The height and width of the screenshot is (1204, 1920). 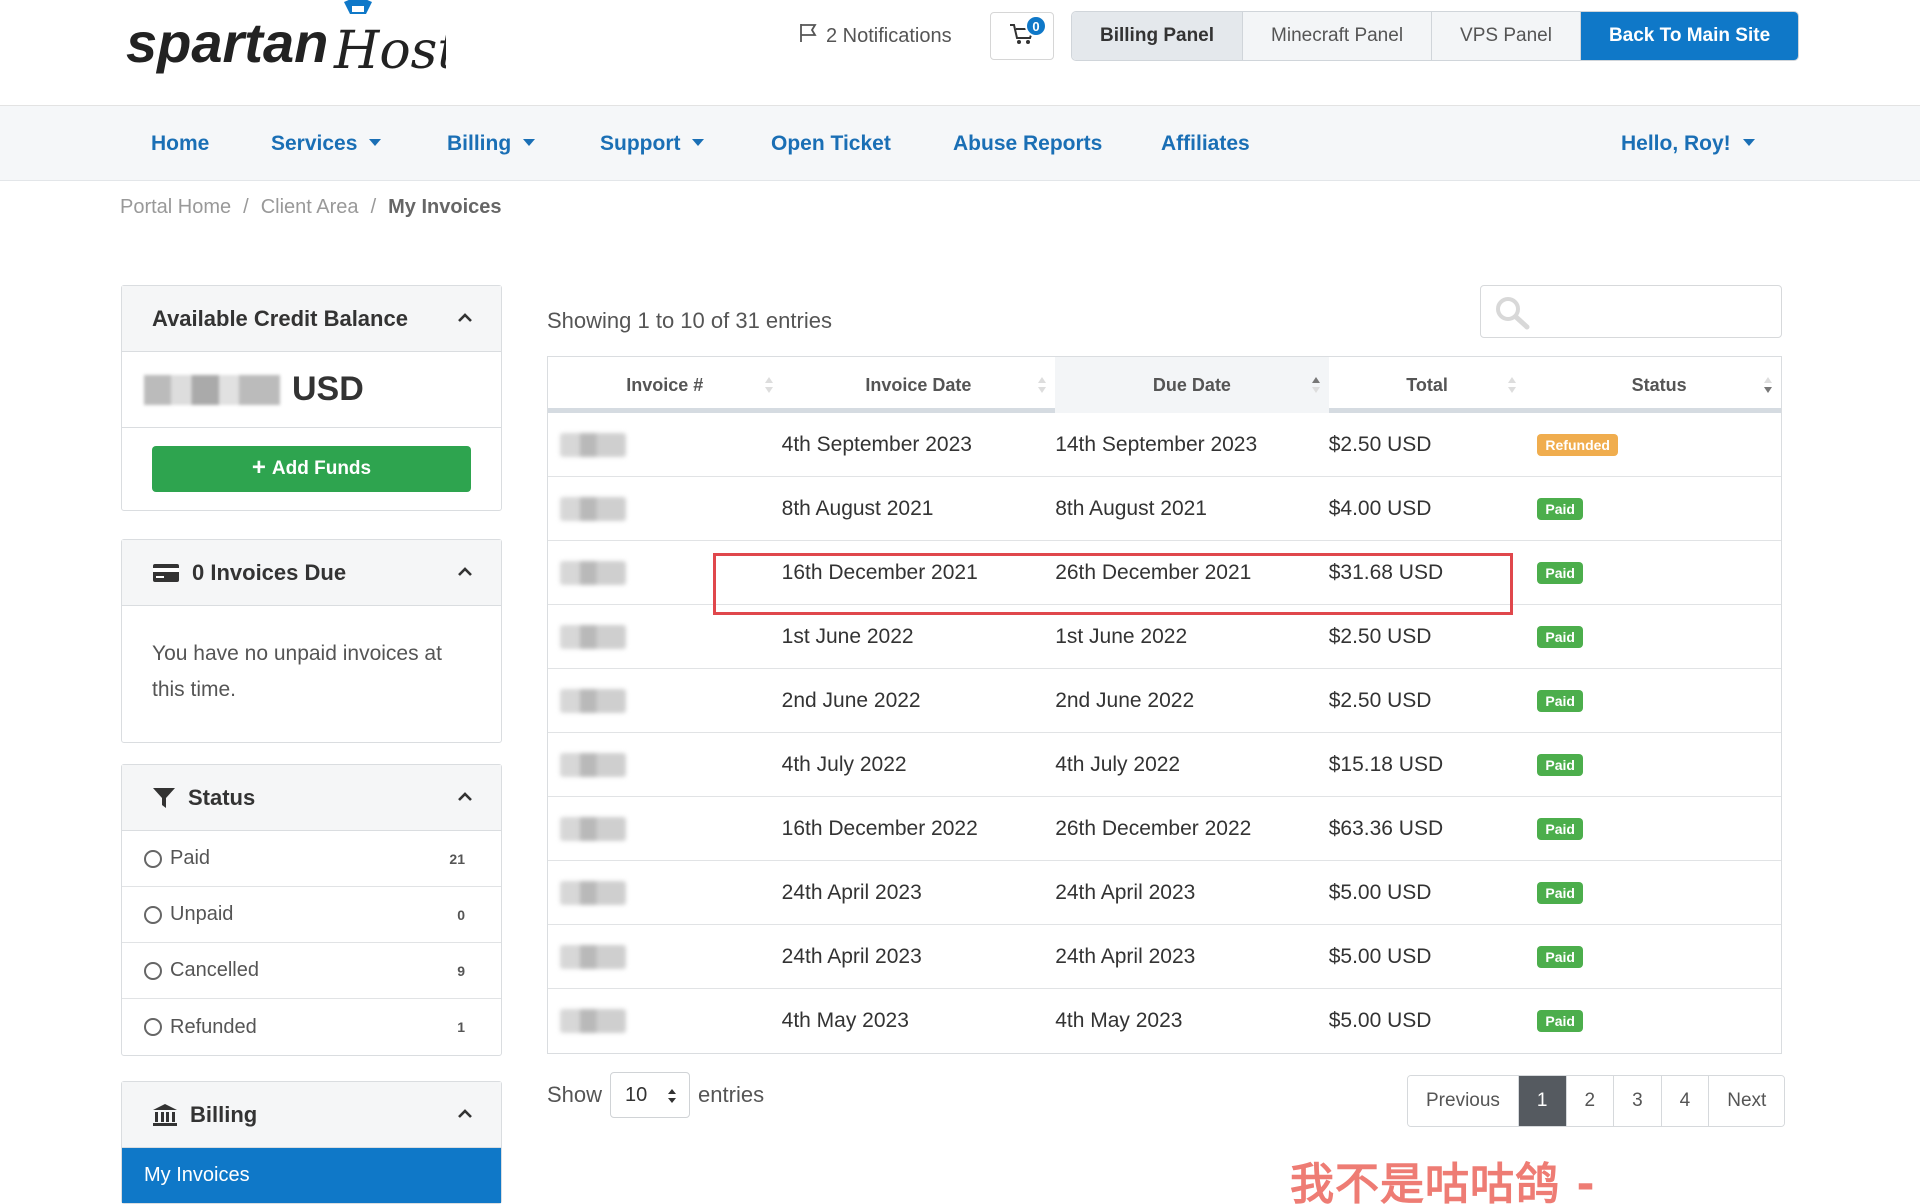 I want to click on nav-services: Services, so click(x=326, y=143).